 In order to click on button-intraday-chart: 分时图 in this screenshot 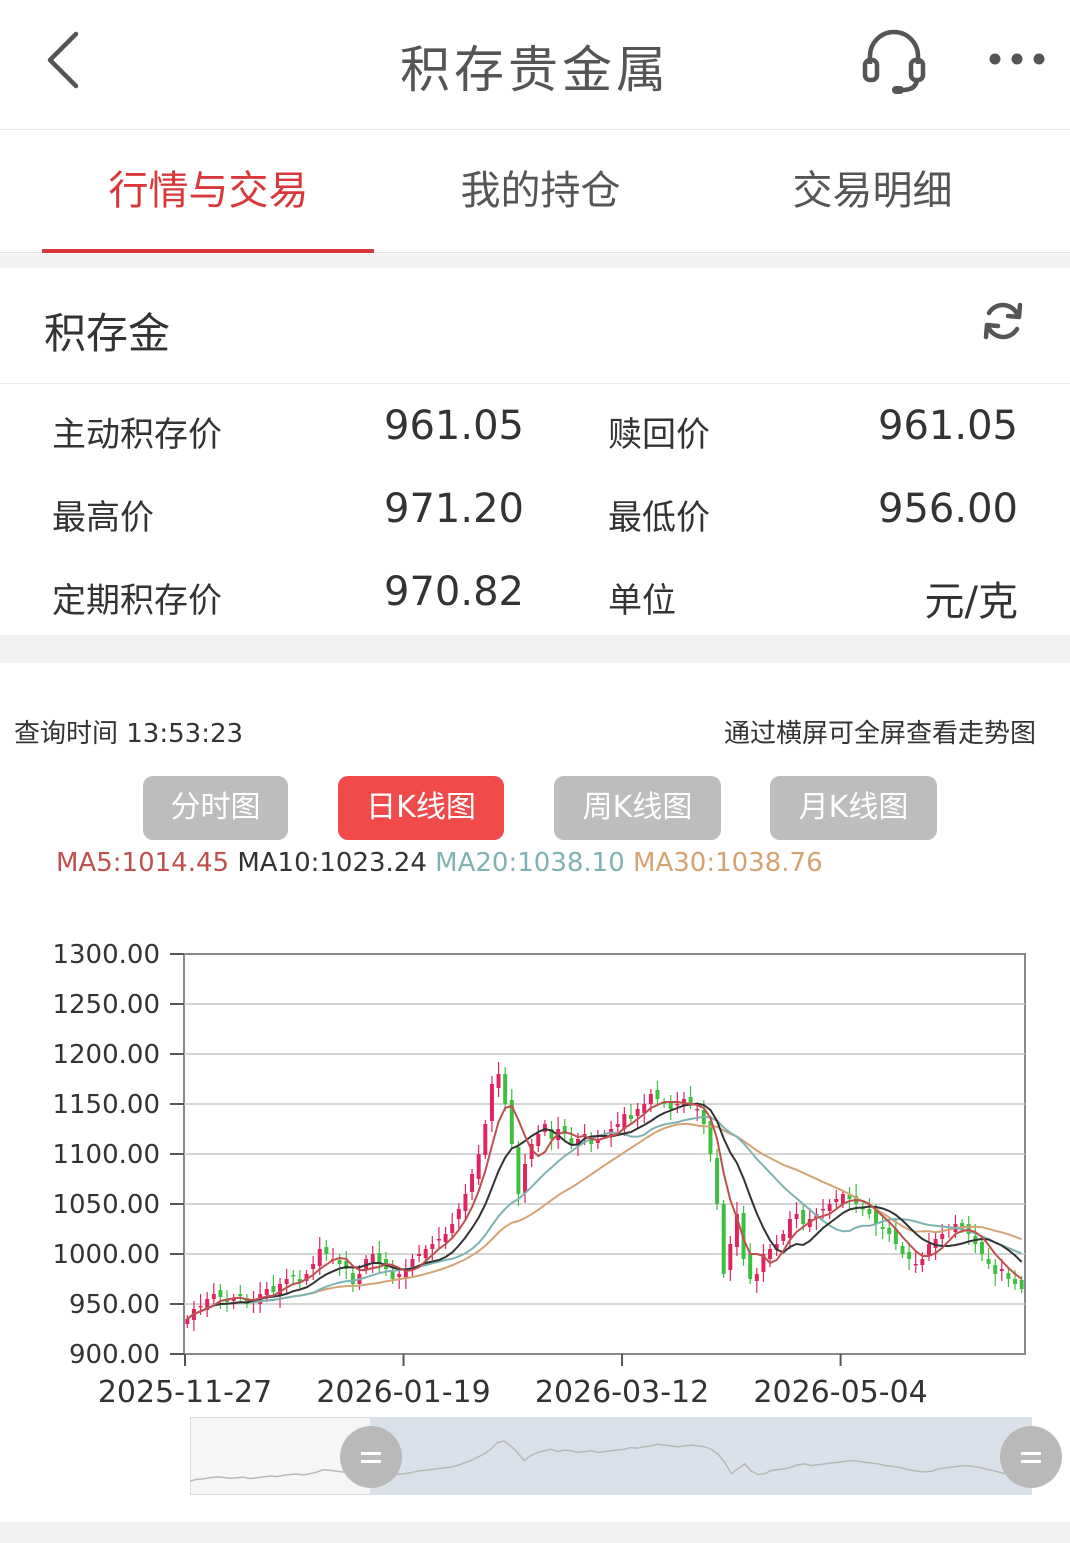, I will do `click(215, 808)`.